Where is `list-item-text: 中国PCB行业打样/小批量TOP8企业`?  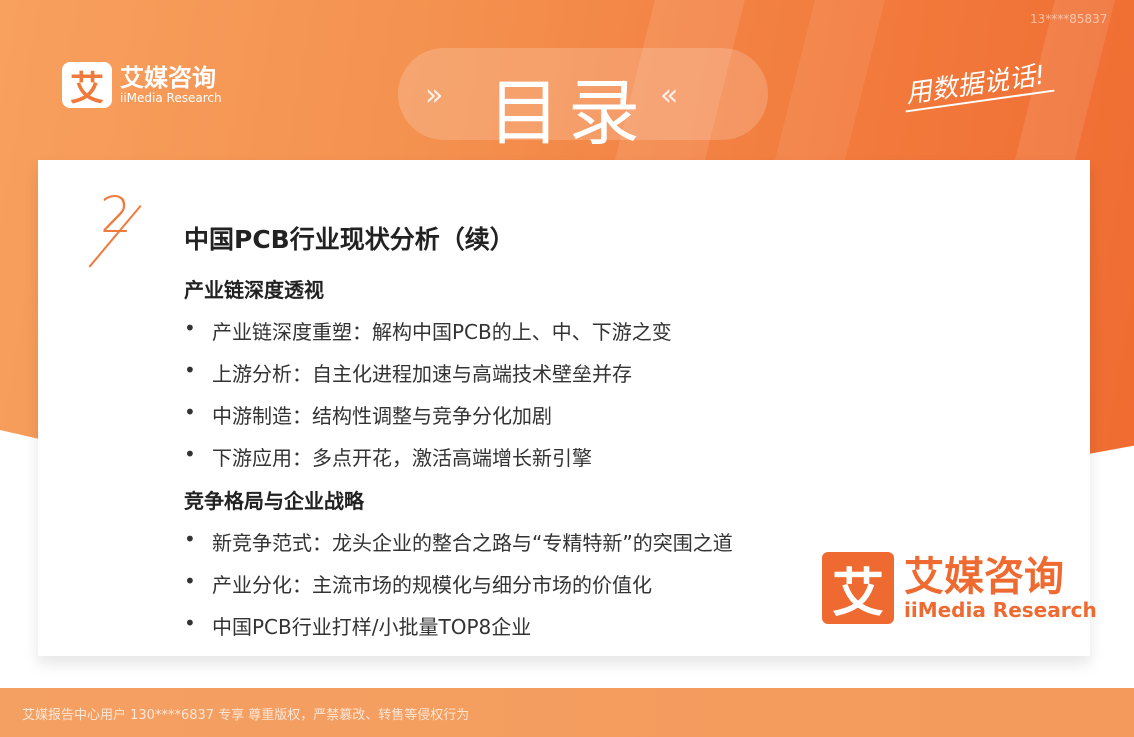
list-item-text: 中国PCB行业打样/小批量TOP8企业 is located at coordinates (372, 627).